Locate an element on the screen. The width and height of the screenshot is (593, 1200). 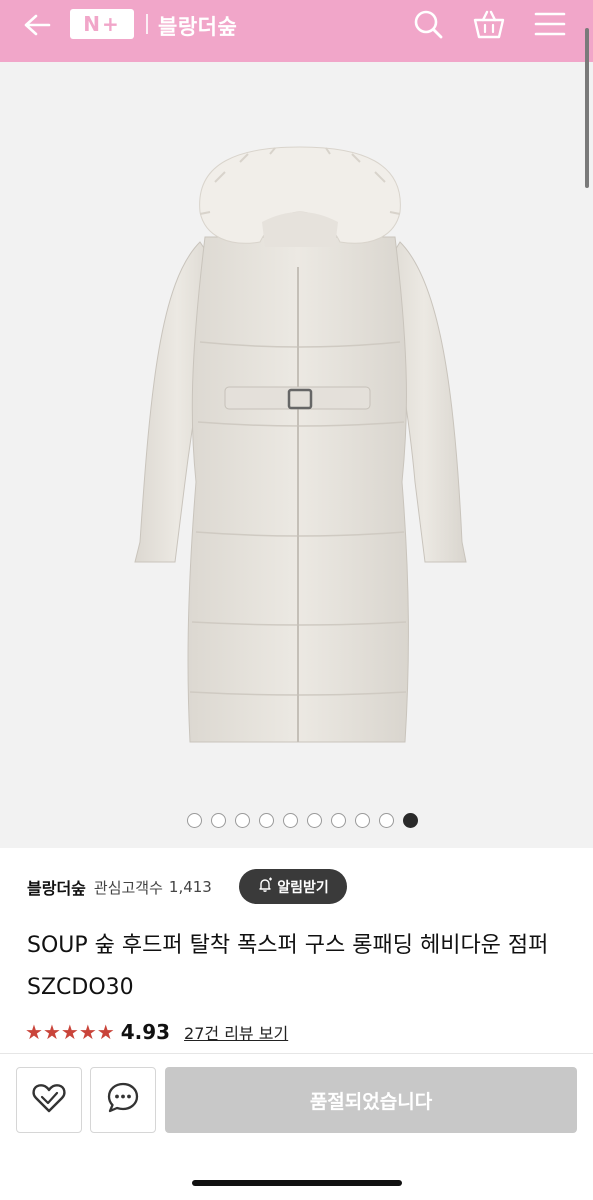
soldout-button: 품절되었습니다 is located at coordinates (371, 1100).